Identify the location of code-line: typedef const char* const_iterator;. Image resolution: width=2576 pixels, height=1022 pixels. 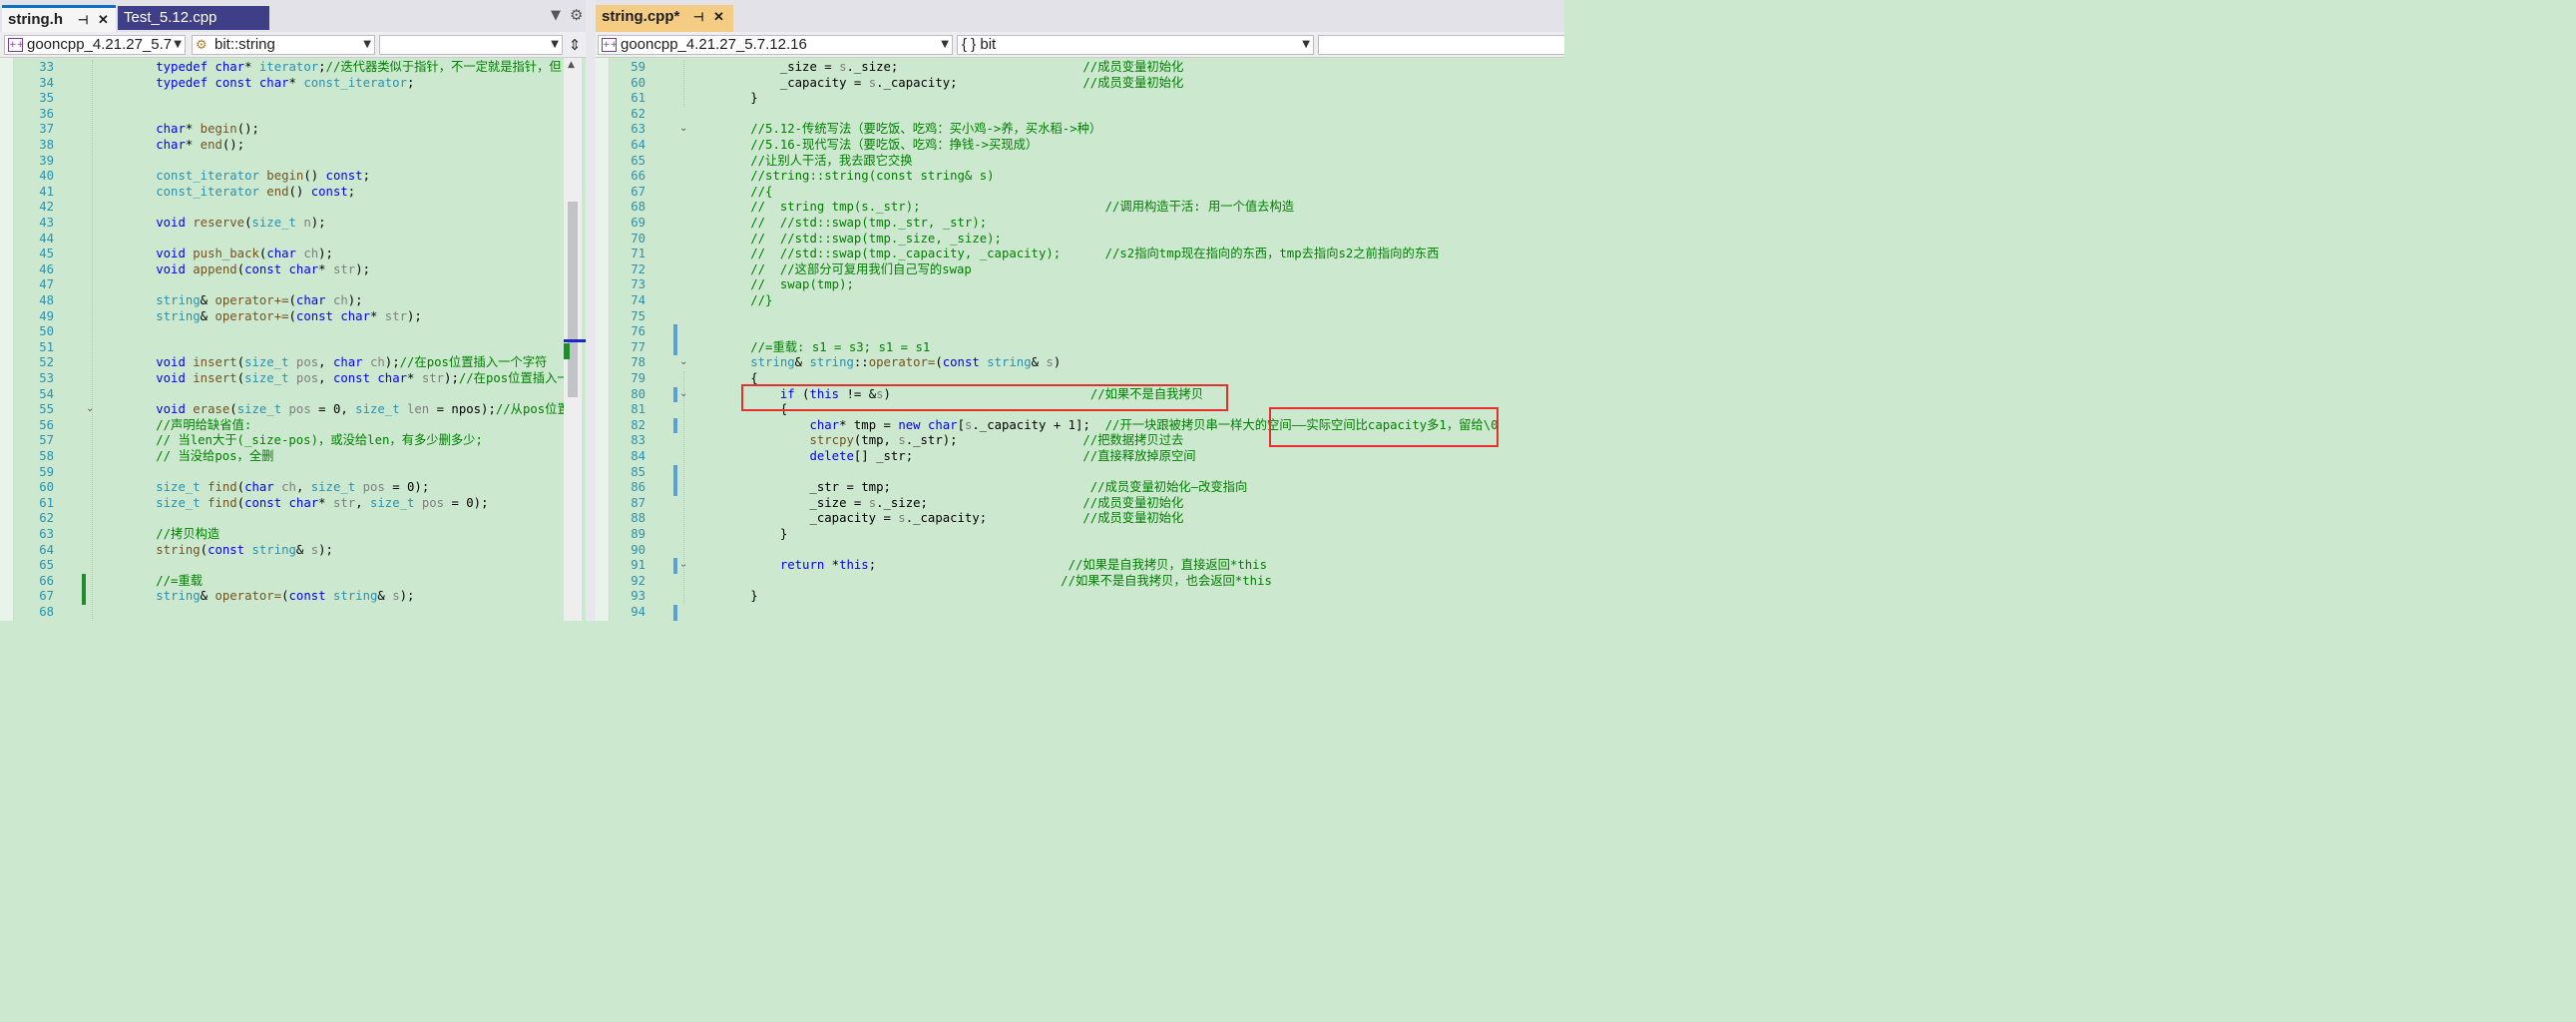
(256, 84).